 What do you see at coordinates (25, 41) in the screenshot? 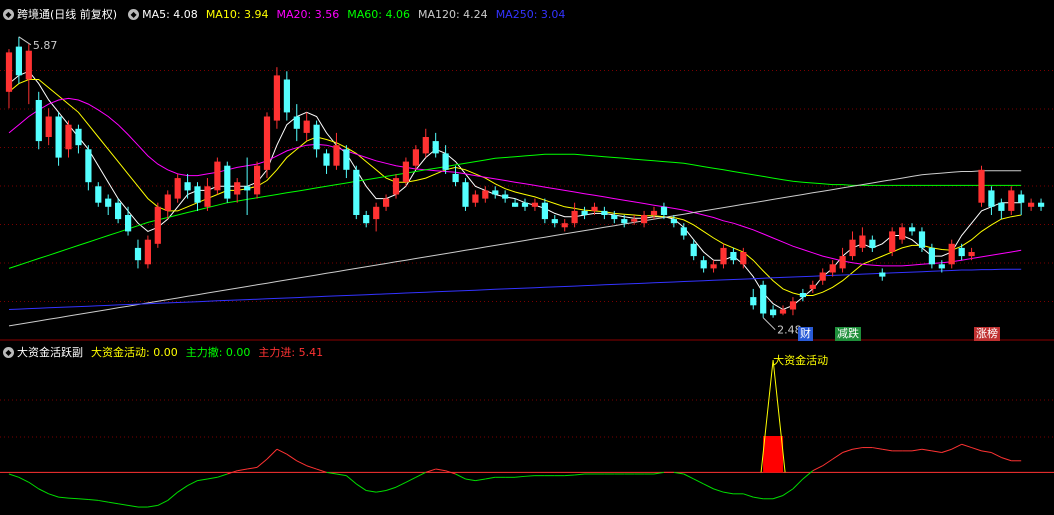
I see `high-arrow` at bounding box center [25, 41].